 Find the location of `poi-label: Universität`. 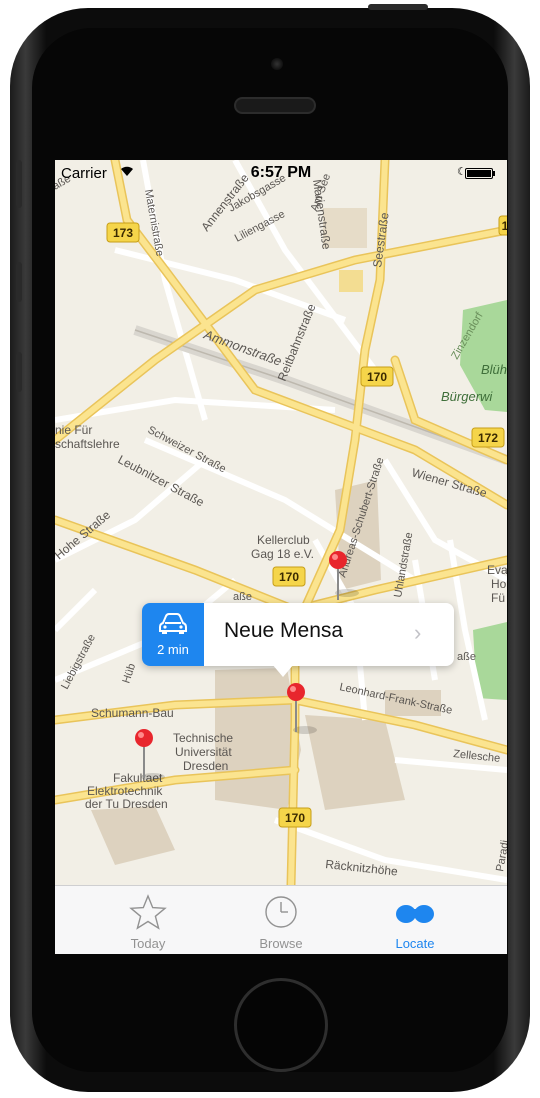

poi-label: Universität is located at coordinates (203, 752).